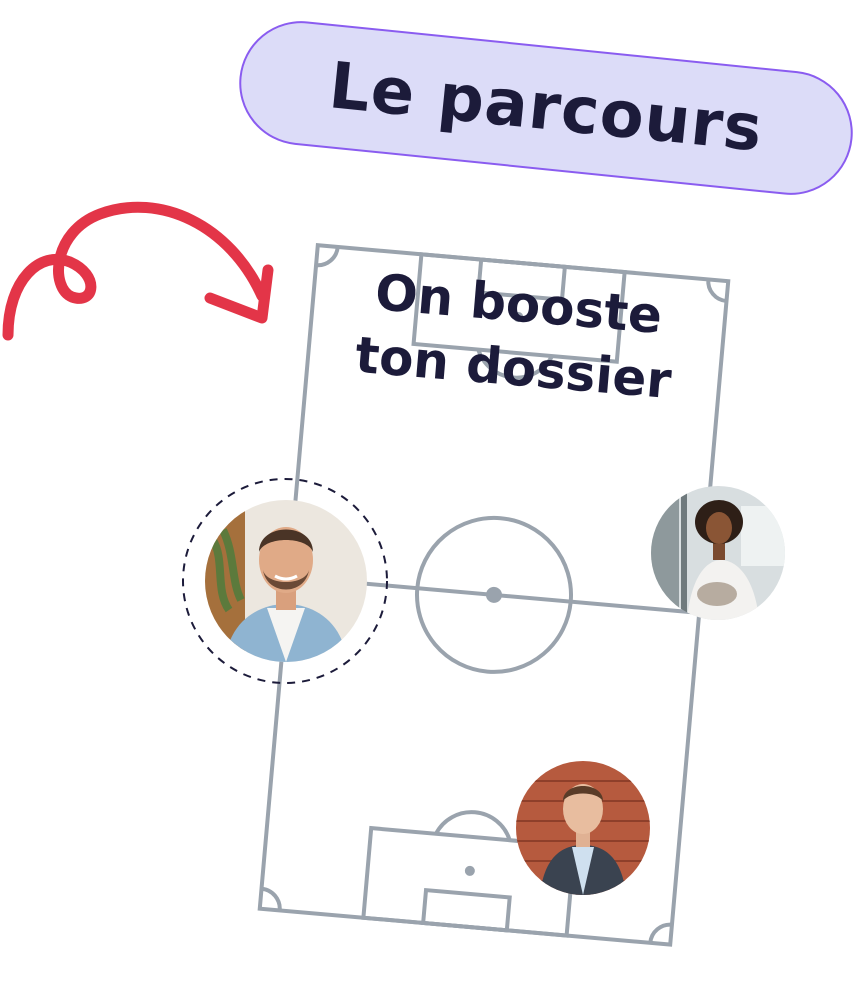 The height and width of the screenshot is (993, 864). What do you see at coordinates (494, 594) in the screenshot?
I see `center-spot` at bounding box center [494, 594].